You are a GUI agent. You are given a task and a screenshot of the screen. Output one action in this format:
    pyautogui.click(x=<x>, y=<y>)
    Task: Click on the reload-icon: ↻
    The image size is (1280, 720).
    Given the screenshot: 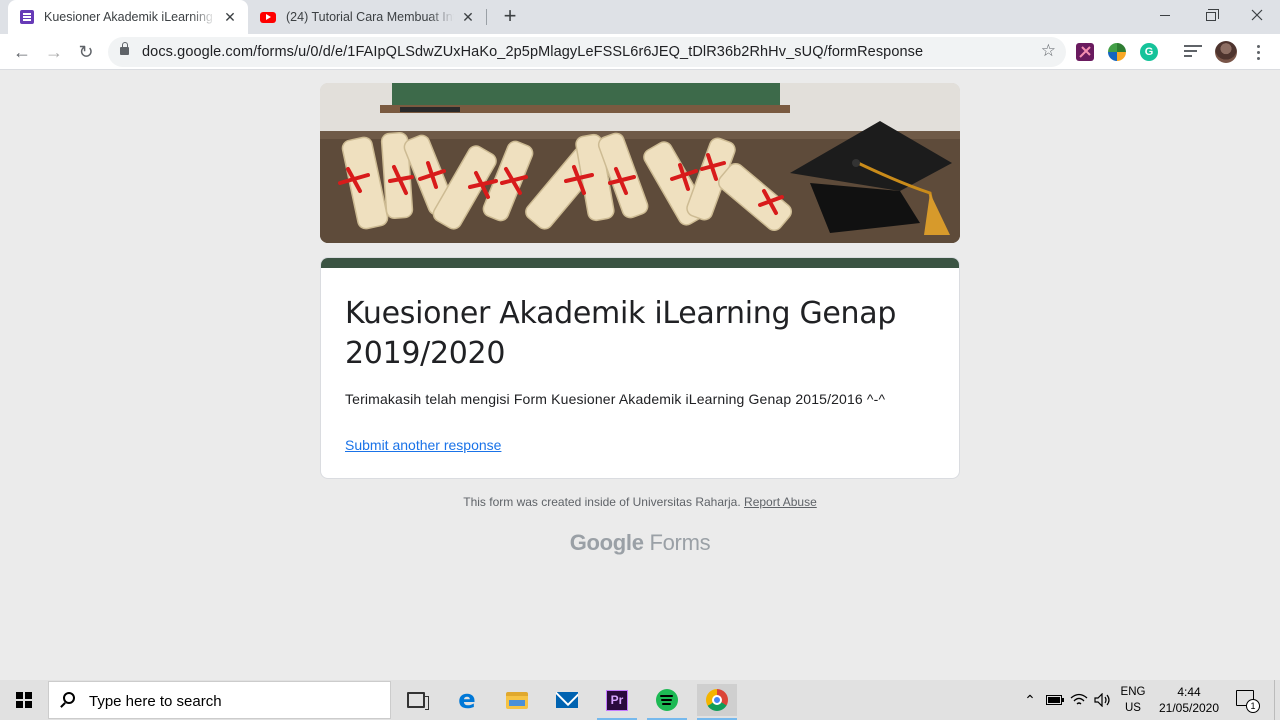 What is the action you would take?
    pyautogui.click(x=86, y=51)
    